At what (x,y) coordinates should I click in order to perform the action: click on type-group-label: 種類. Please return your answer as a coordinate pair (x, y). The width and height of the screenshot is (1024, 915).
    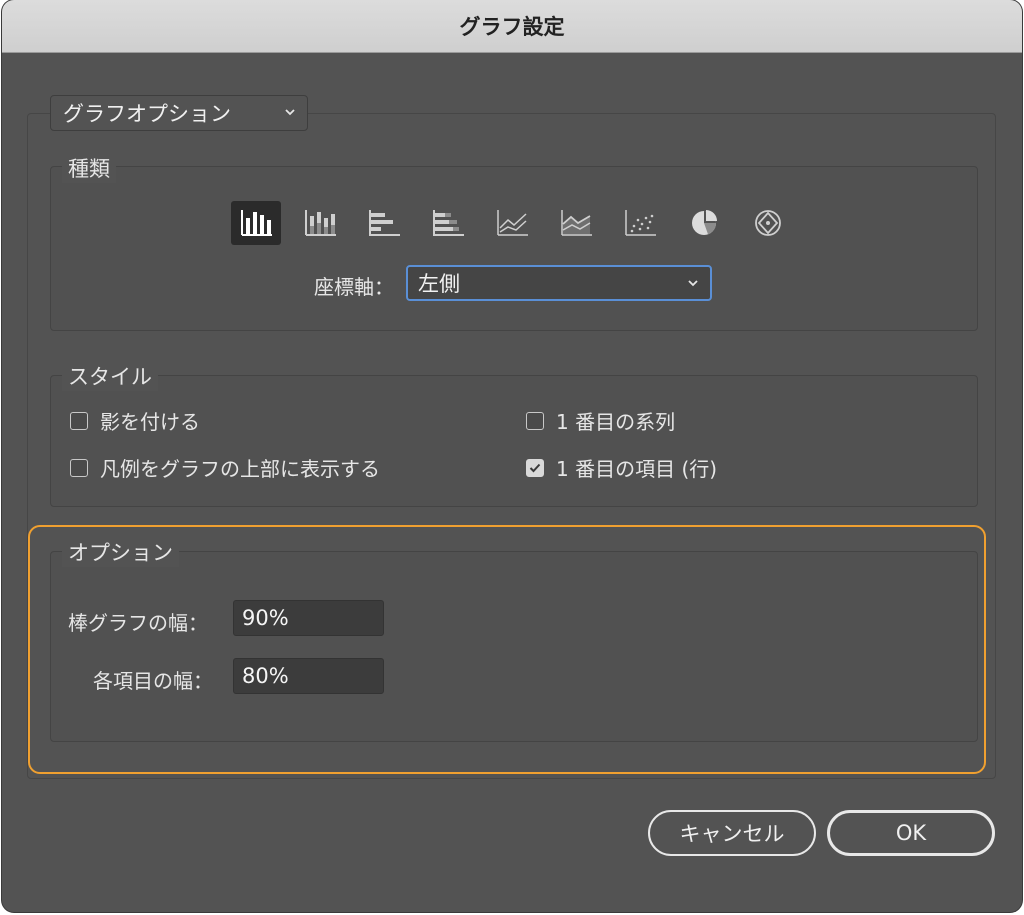
    Looking at the image, I should click on (89, 168).